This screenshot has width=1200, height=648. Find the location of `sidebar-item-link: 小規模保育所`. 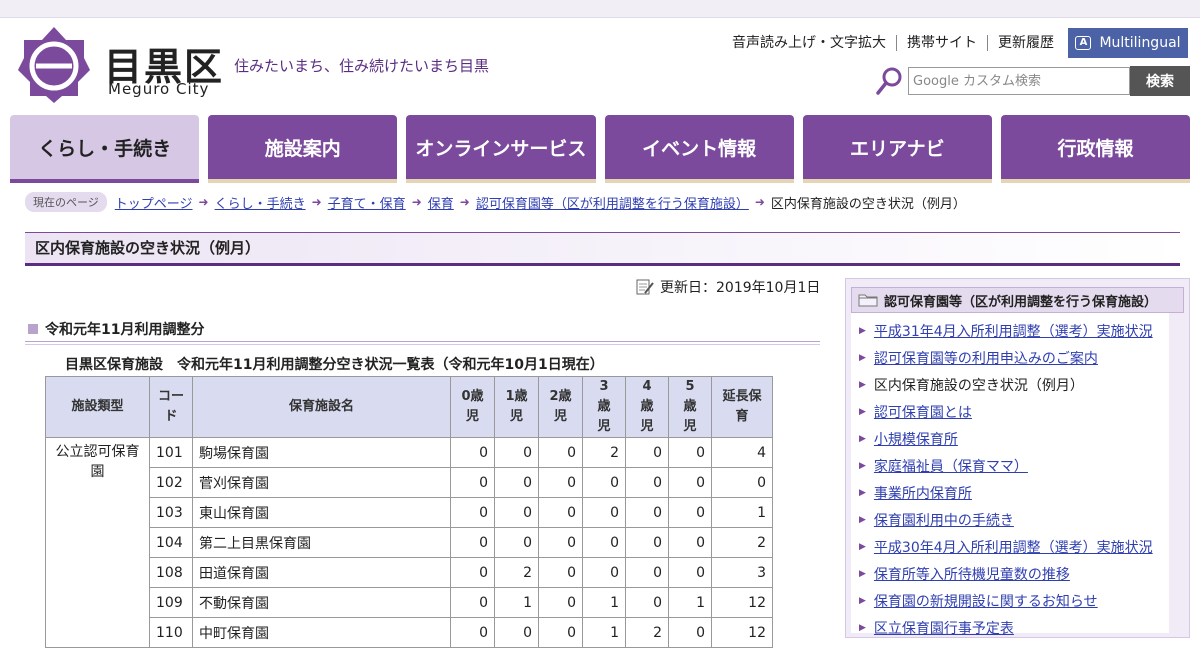

sidebar-item-link: 小規模保育所 is located at coordinates (916, 439).